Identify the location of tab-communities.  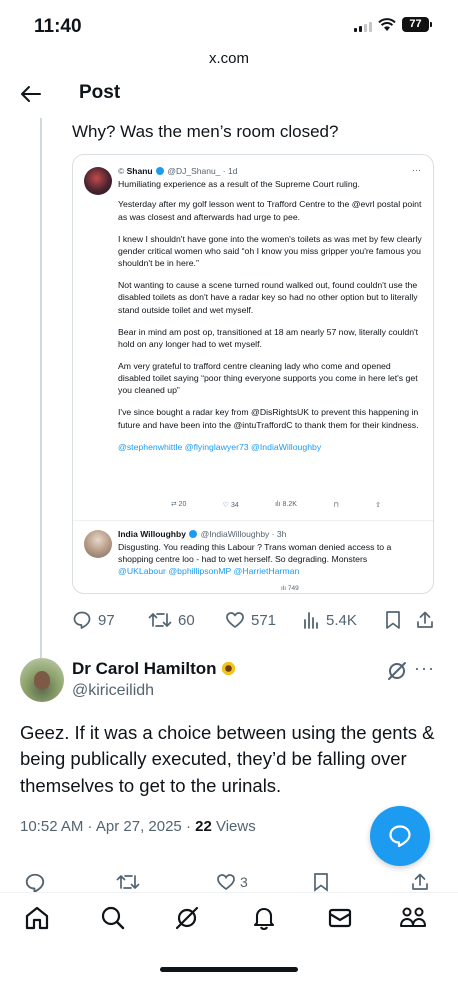
(413, 918).